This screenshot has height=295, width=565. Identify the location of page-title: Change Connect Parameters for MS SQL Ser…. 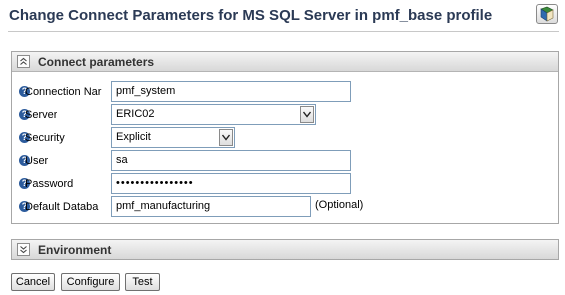
(251, 15).